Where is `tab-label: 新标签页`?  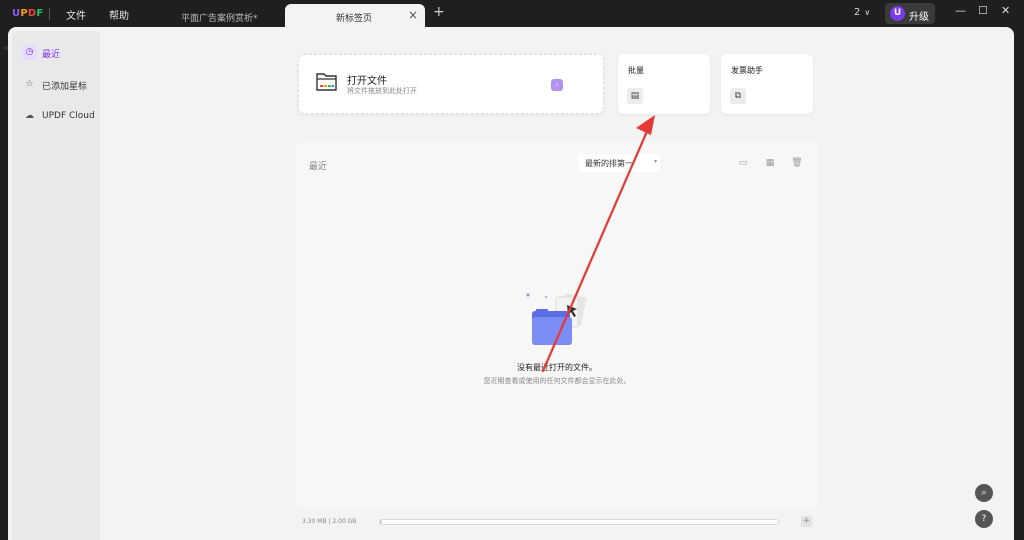 tab-label: 新标签页 is located at coordinates (354, 19).